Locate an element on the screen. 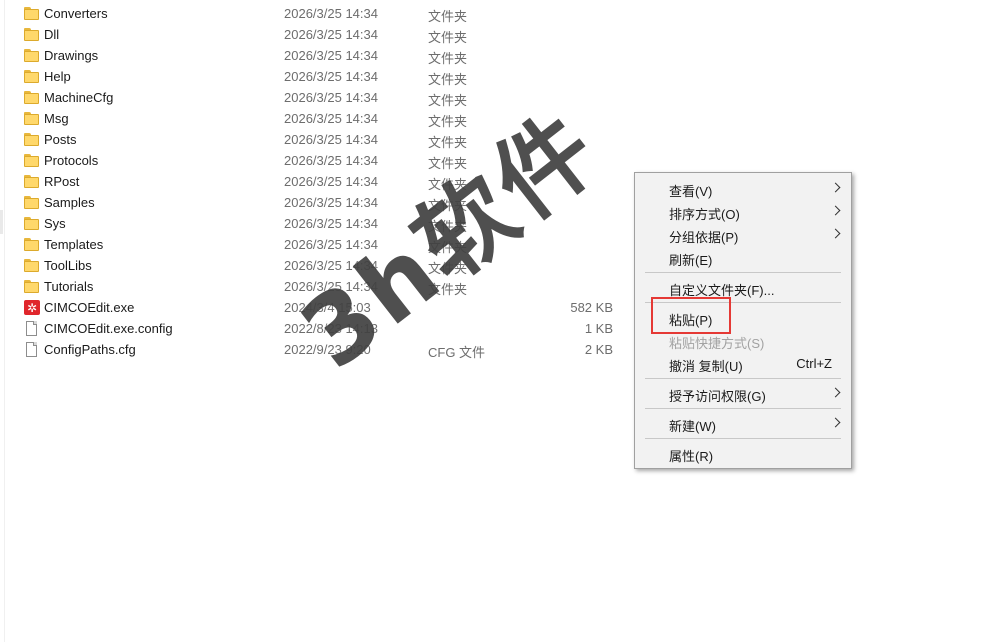 Image resolution: width=1001 pixels, height=642 pixels. file-row: Protocols 2026/3/25 14:34 文件夹 is located at coordinates (320, 160).